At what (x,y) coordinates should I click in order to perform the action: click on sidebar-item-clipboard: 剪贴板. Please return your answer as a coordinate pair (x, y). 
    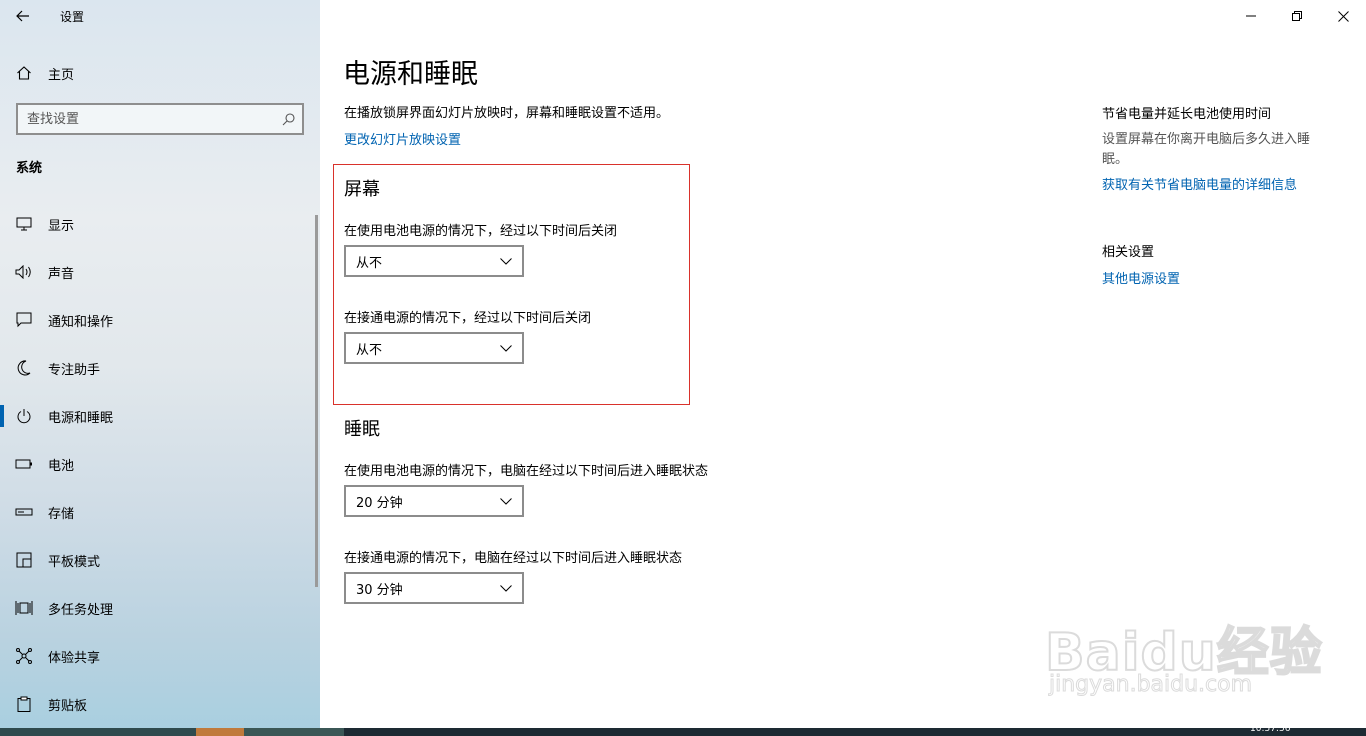
    Looking at the image, I should click on (160, 704).